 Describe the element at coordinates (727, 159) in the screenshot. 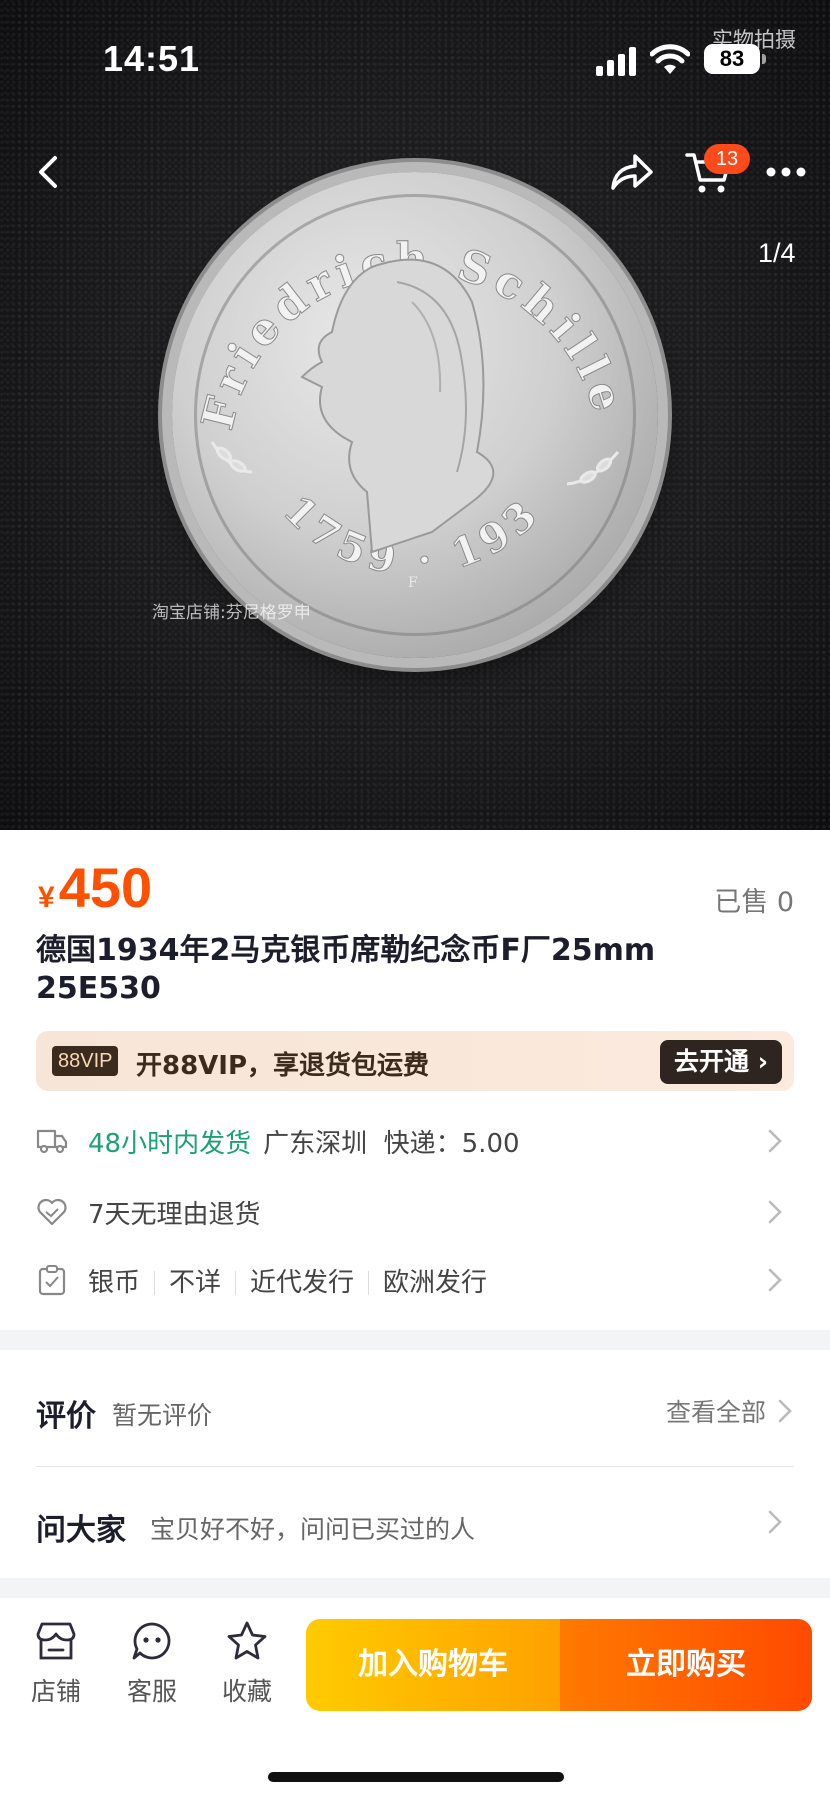

I see `cart-count-badge: 13` at that location.